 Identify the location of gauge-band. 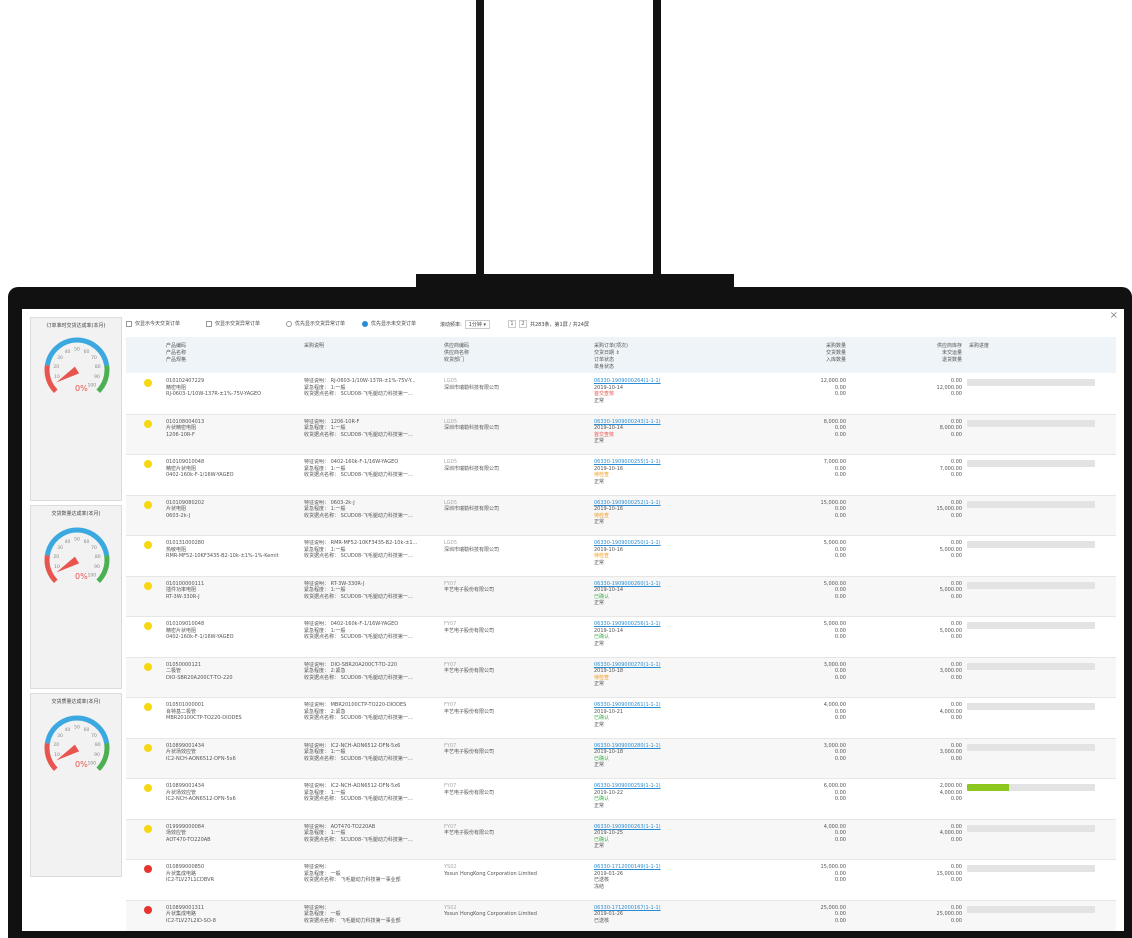
(77, 729).